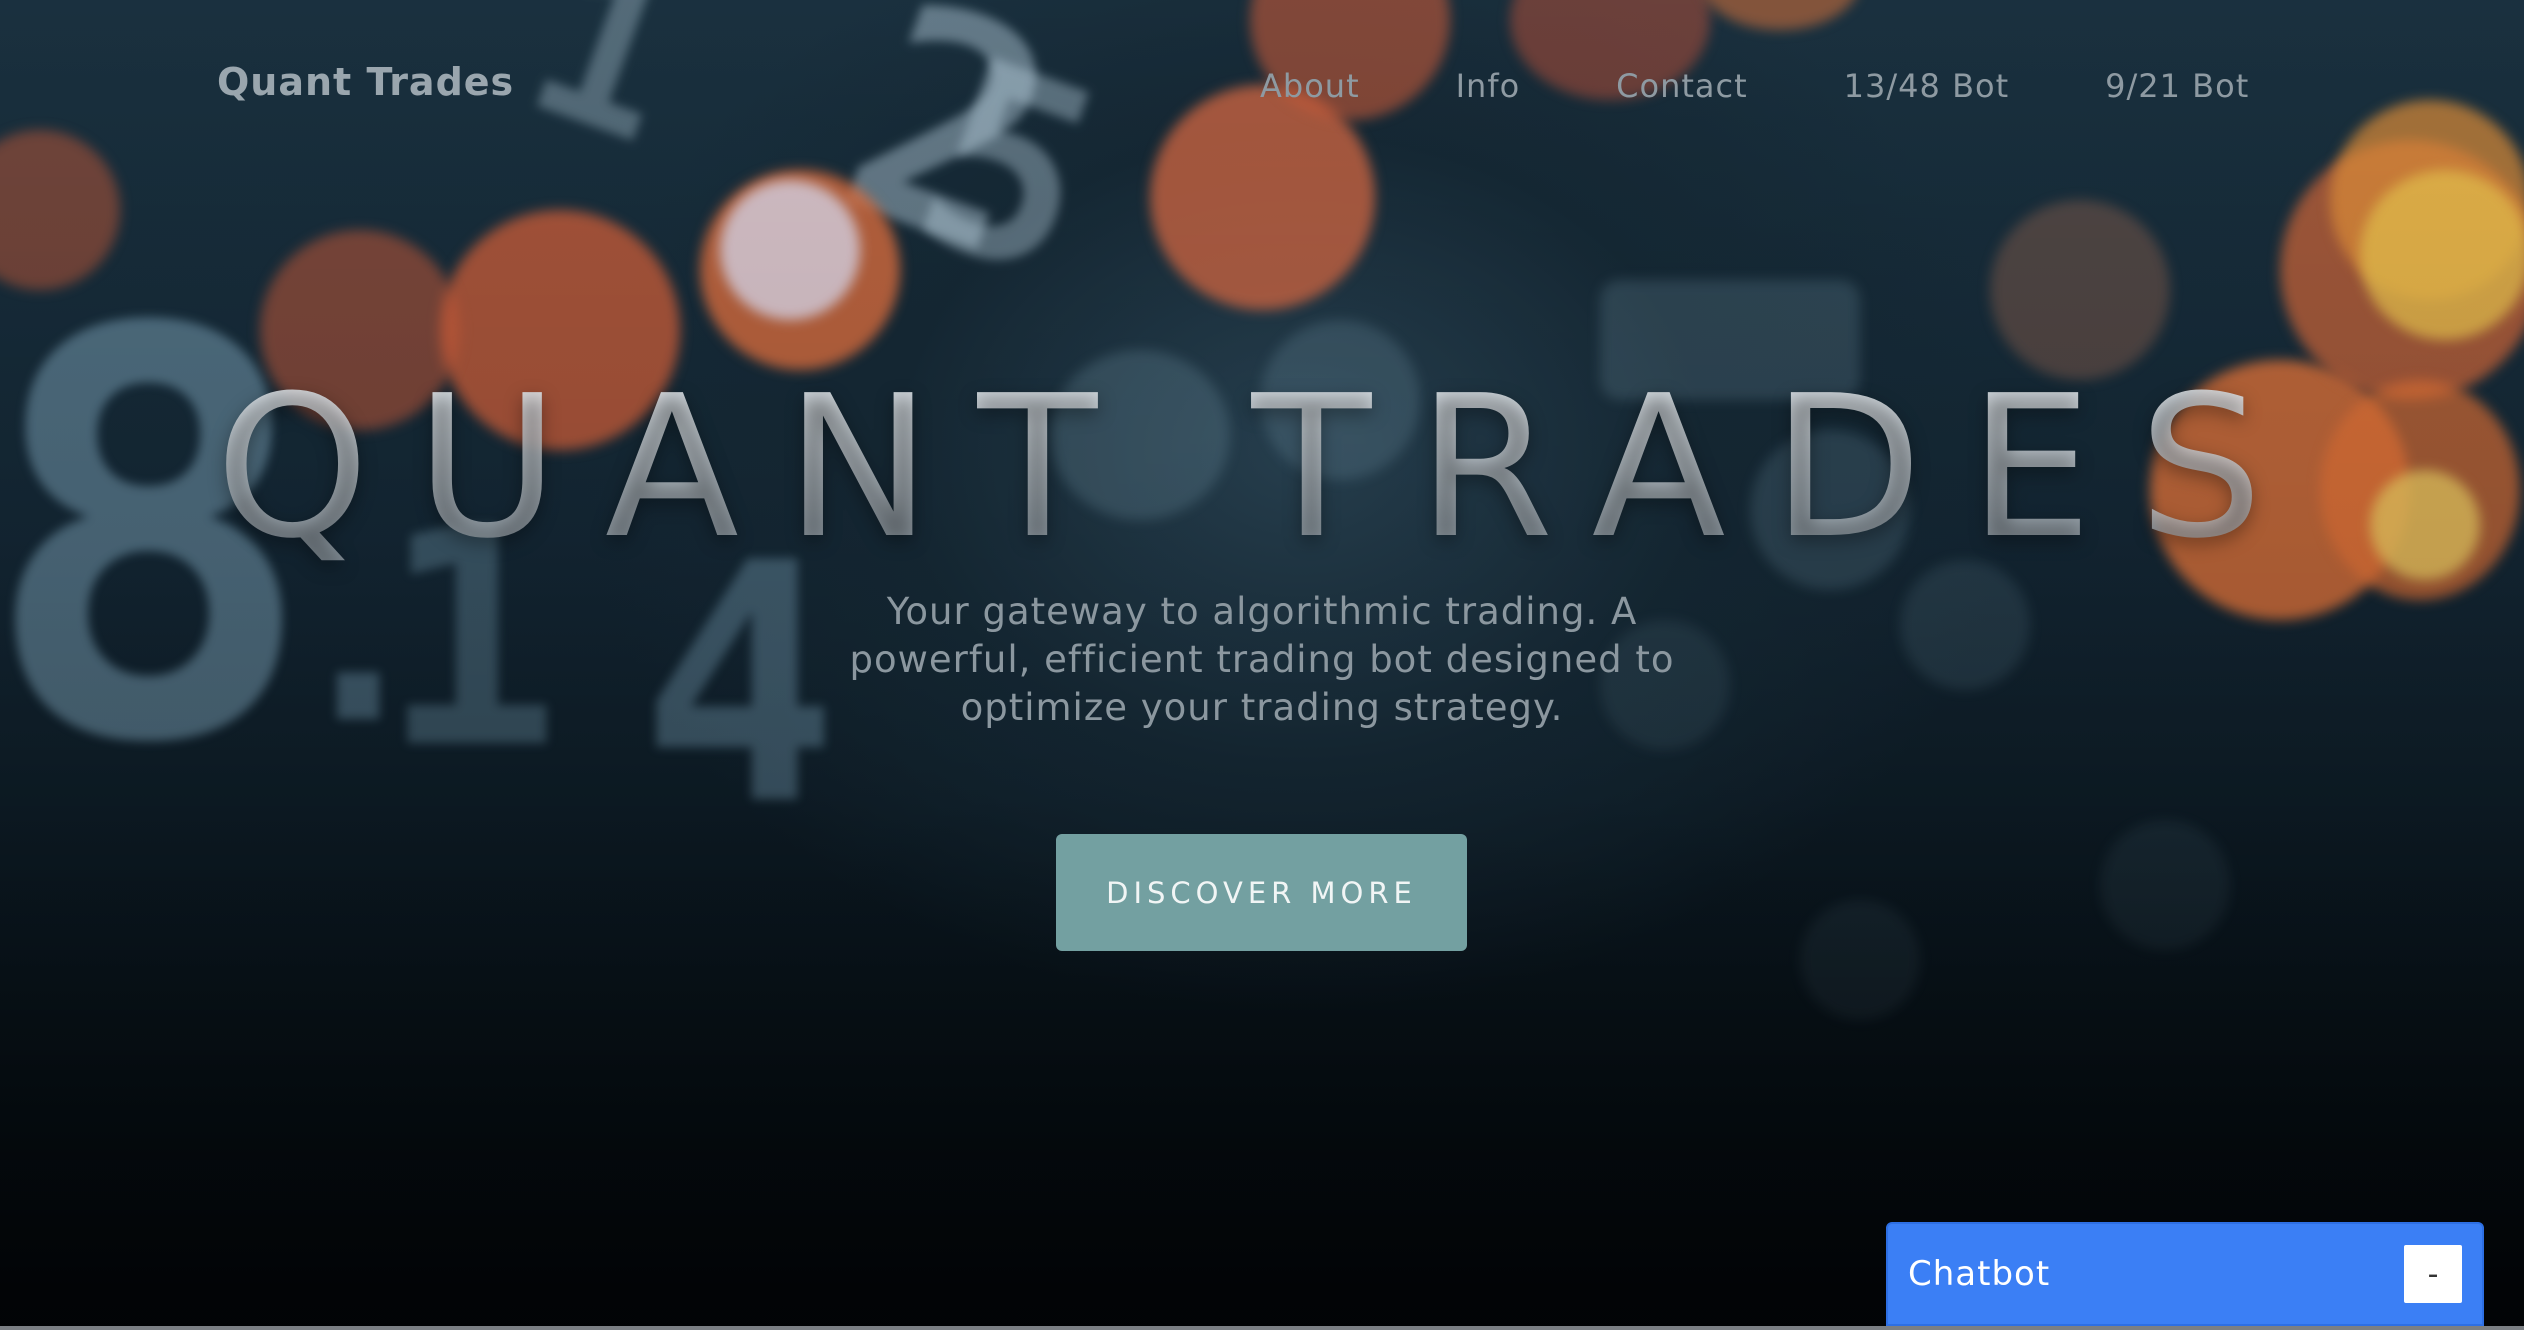 The height and width of the screenshot is (1330, 2524). What do you see at coordinates (1926, 86) in the screenshot?
I see `nav-link-13-48-bot: 13/48 Bot` at bounding box center [1926, 86].